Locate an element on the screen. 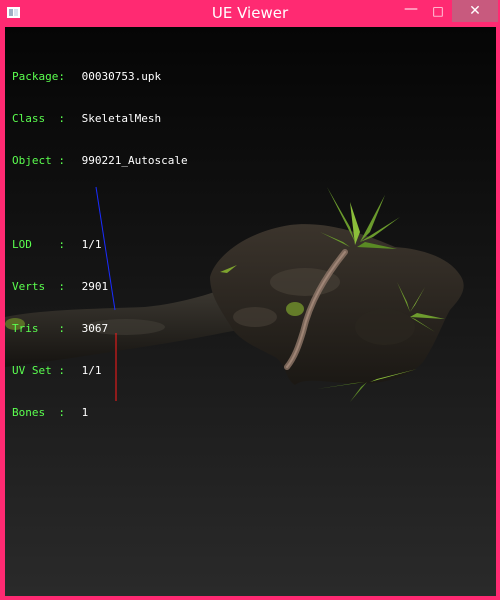  close-button: ✕ is located at coordinates (475, 11).